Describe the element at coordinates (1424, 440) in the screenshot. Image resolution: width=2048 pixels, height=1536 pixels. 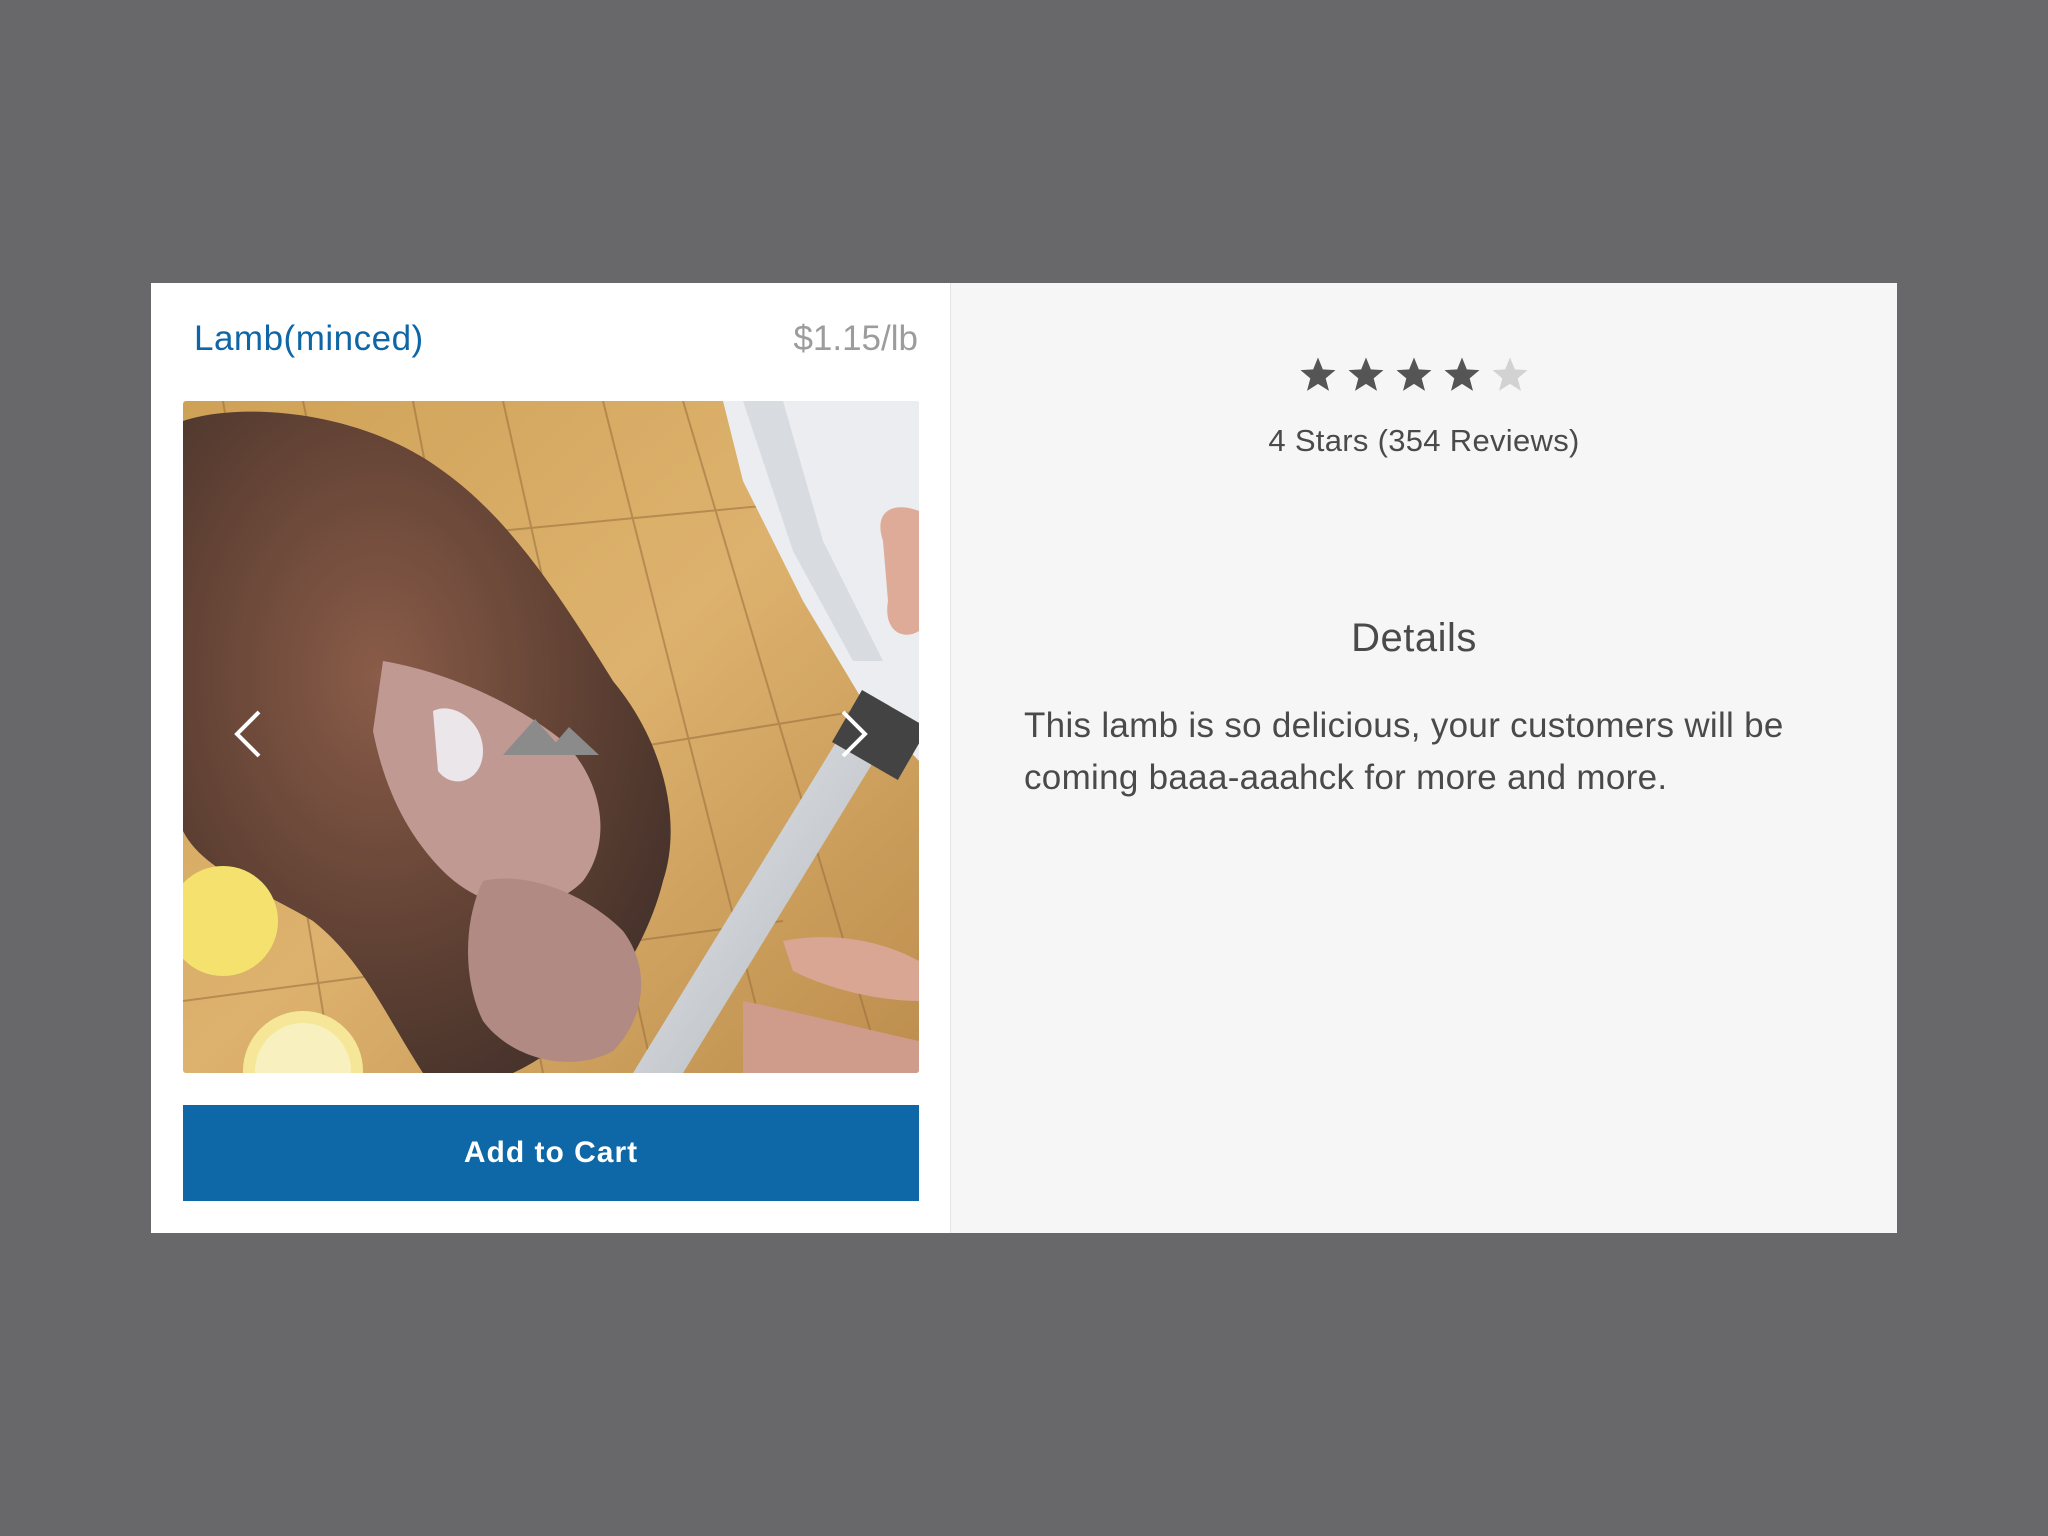
I see `rating-summary: 4 Stars (354 Reviews)` at that location.